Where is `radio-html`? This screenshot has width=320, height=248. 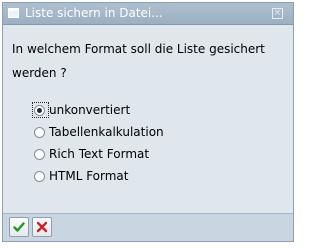 radio-html is located at coordinates (39, 176).